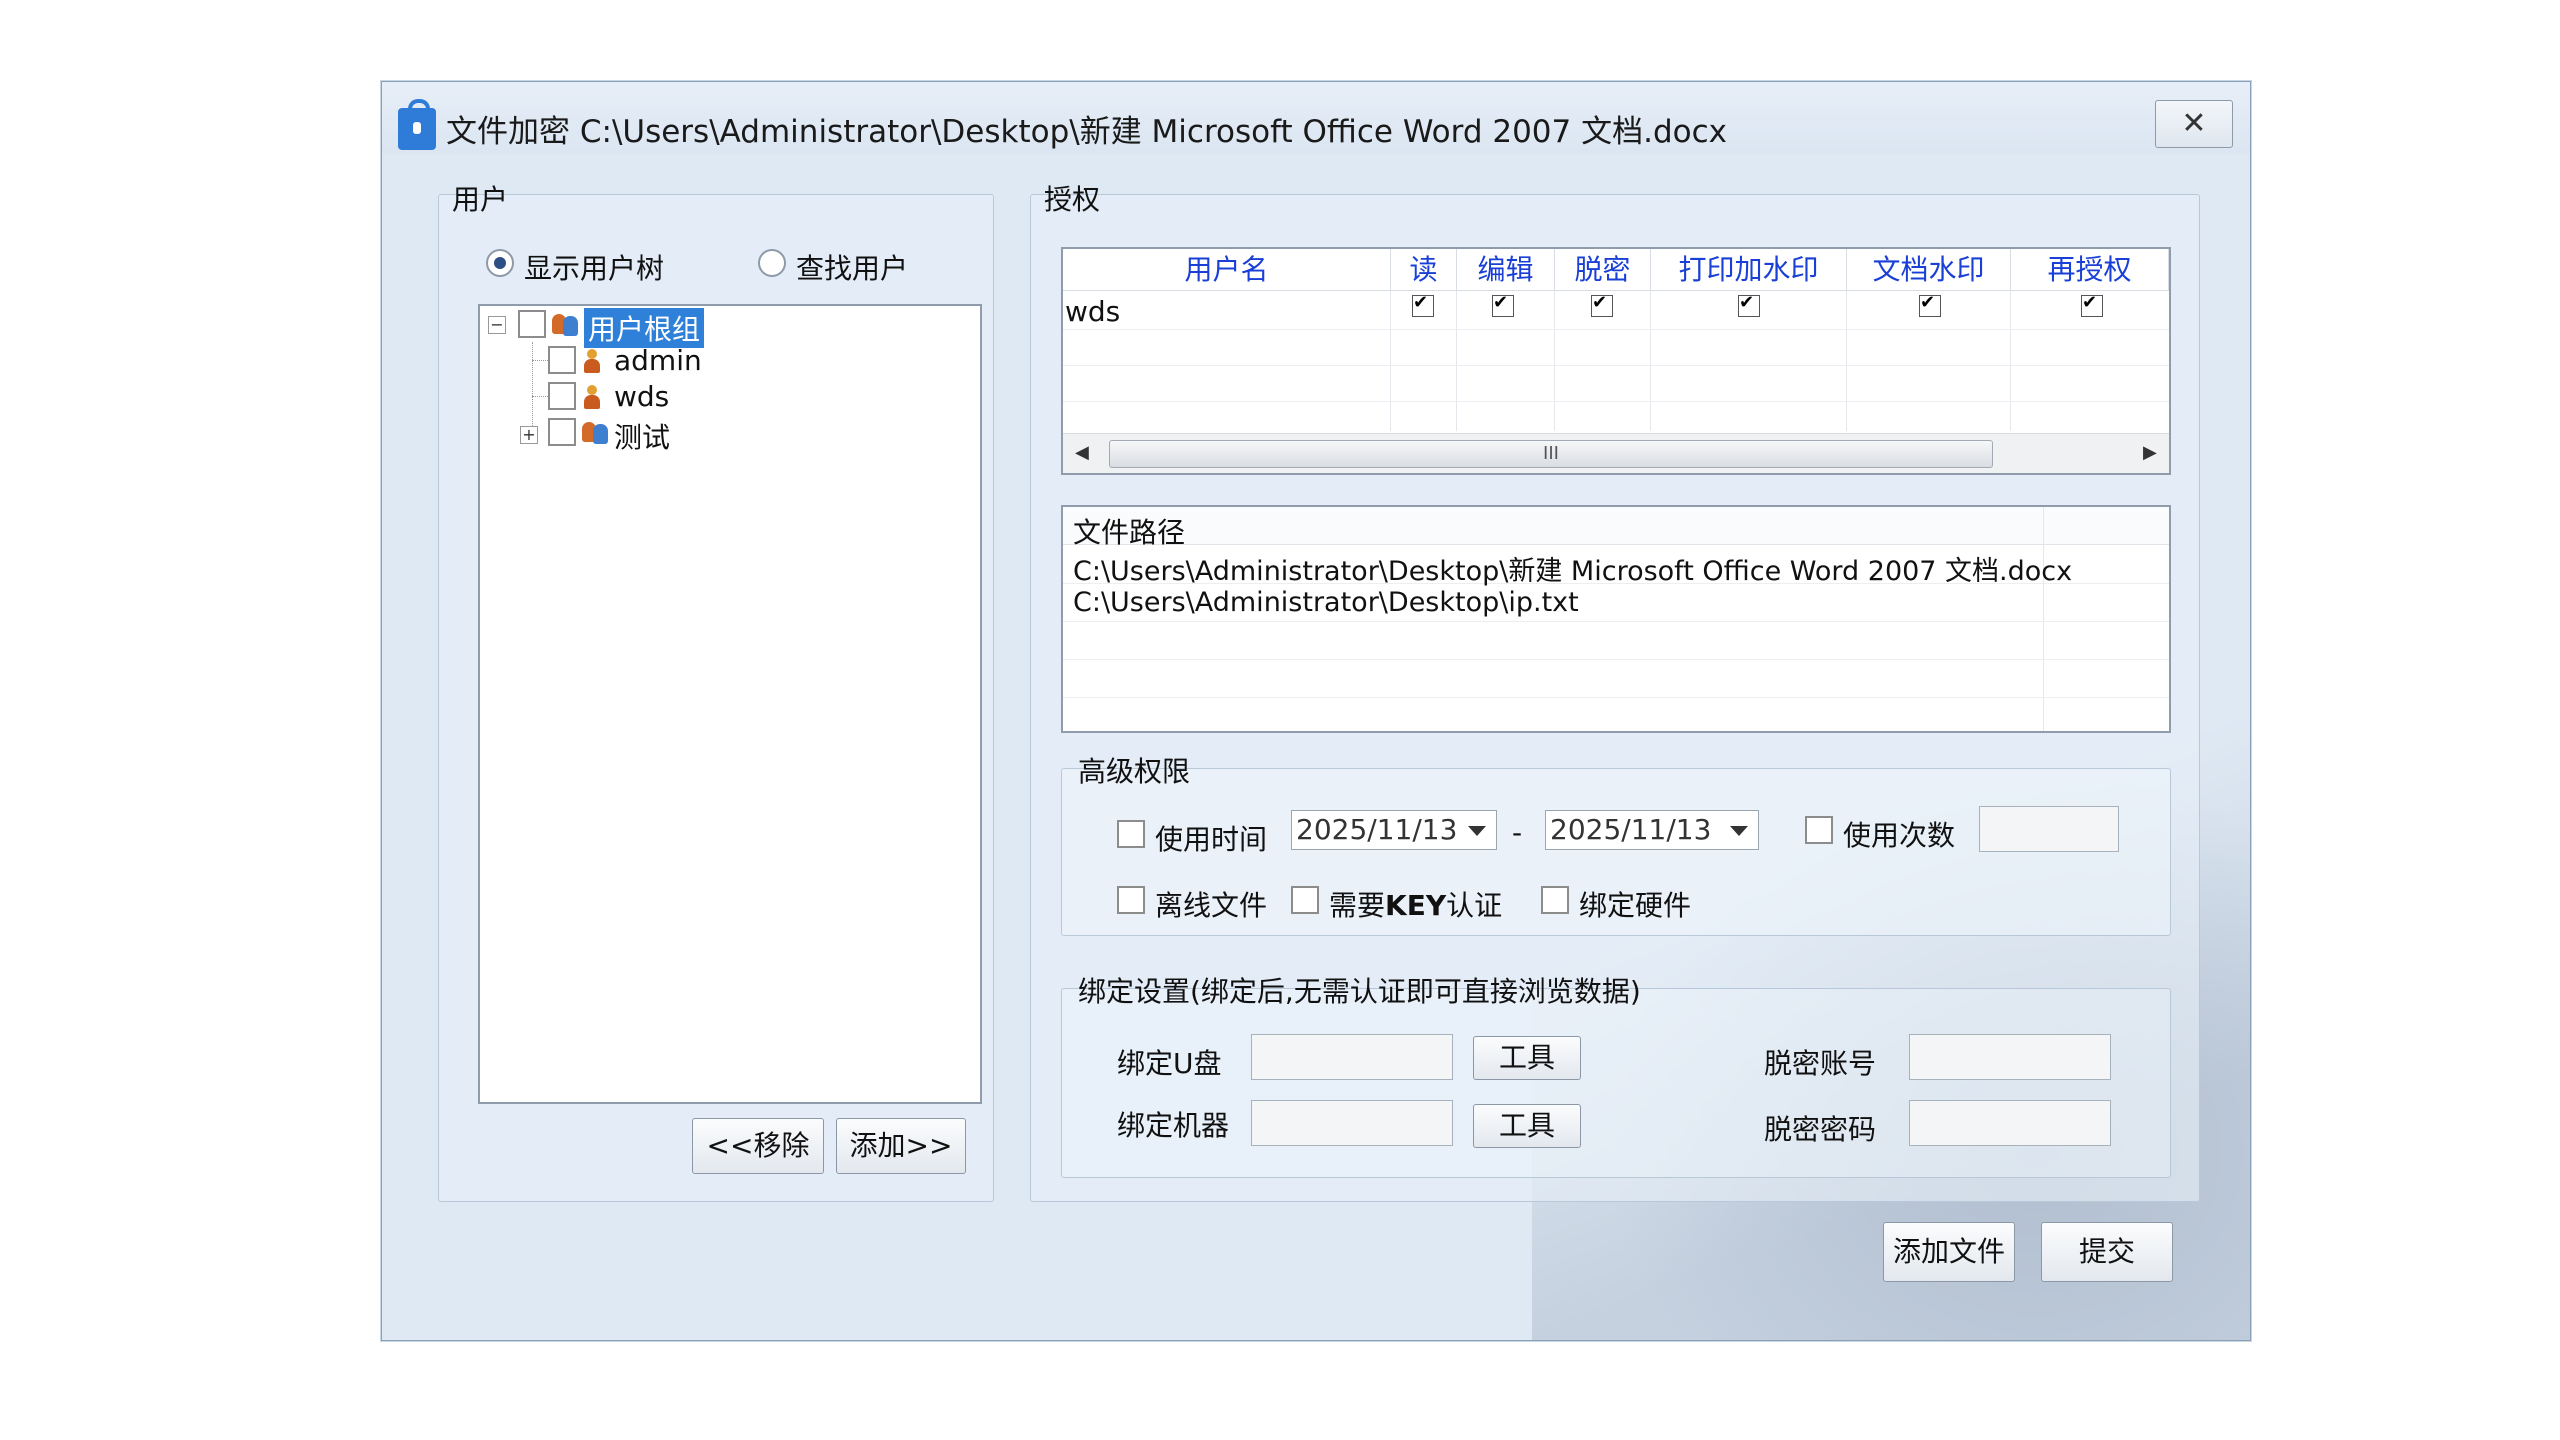  I want to click on use-time-label: 使用时间, so click(1211, 839).